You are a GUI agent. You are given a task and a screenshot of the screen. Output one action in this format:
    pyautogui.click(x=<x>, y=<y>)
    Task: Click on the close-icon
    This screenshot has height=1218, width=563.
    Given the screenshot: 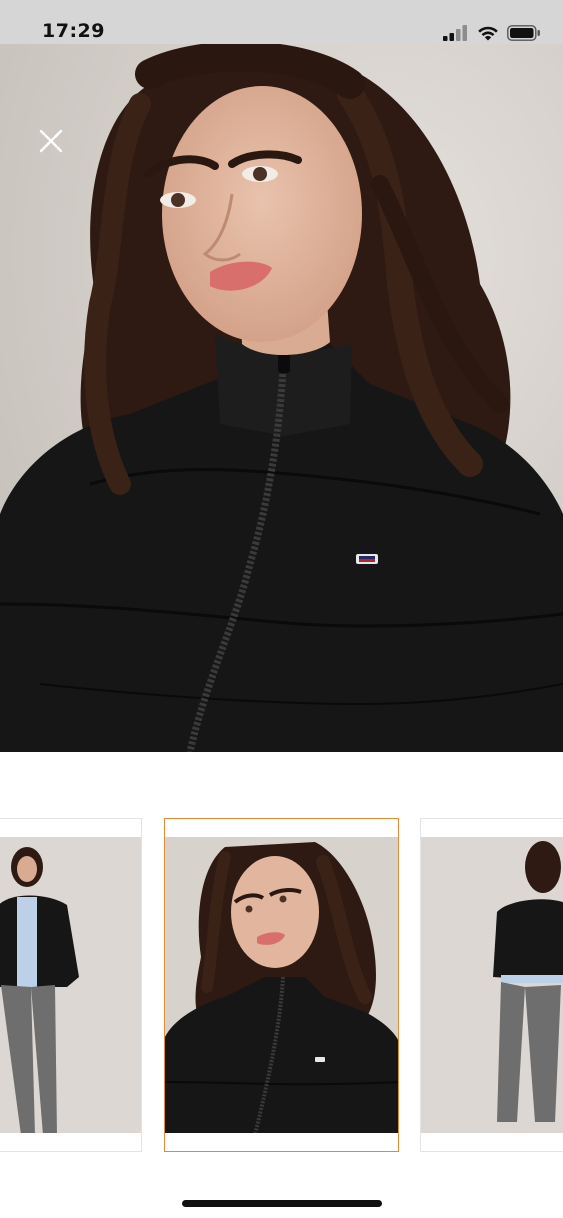 What is the action you would take?
    pyautogui.click(x=51, y=141)
    